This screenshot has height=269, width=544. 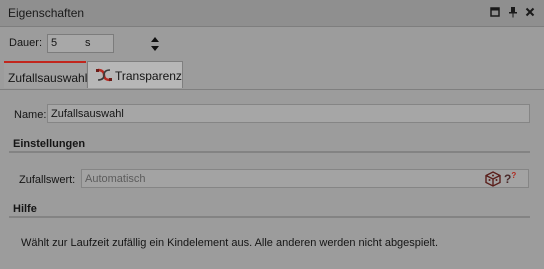 I want to click on panel-titlebar: Eigenschaften, so click(x=272, y=13).